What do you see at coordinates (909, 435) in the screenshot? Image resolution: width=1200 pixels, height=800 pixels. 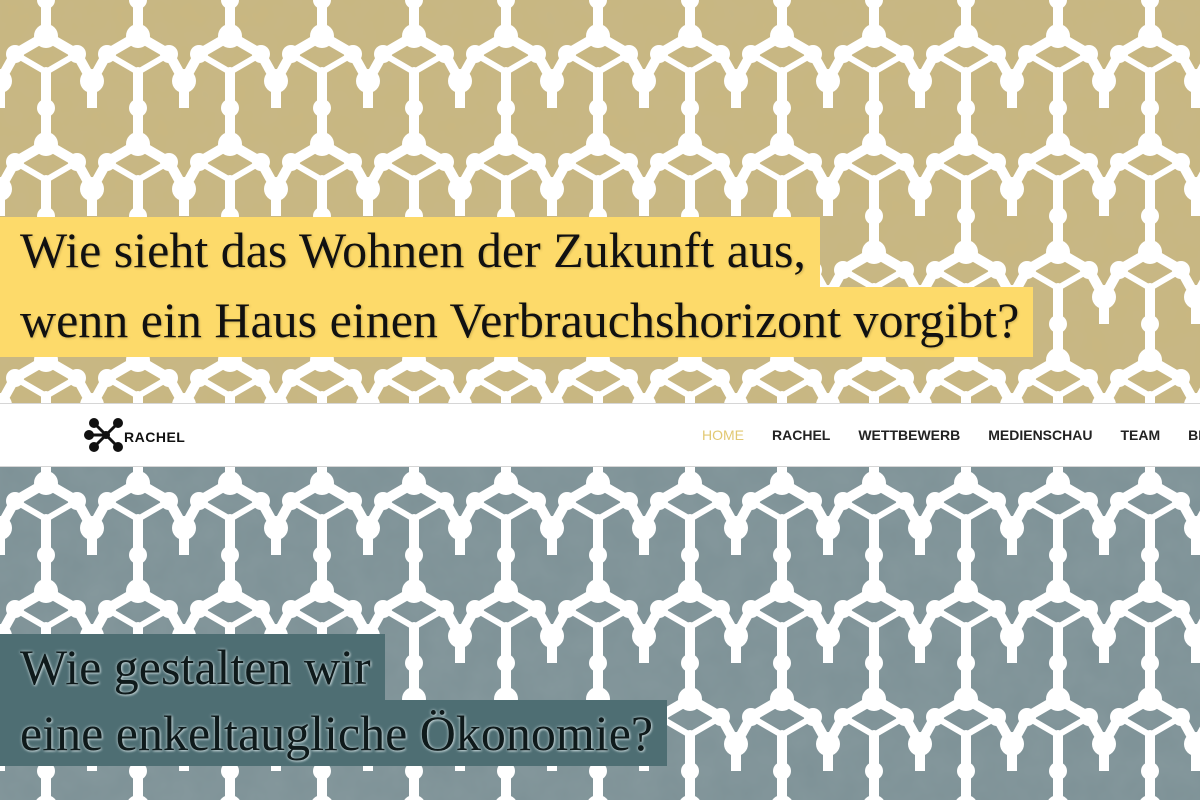 I see `nav-item-wettbewerb: WETTBEWERB` at bounding box center [909, 435].